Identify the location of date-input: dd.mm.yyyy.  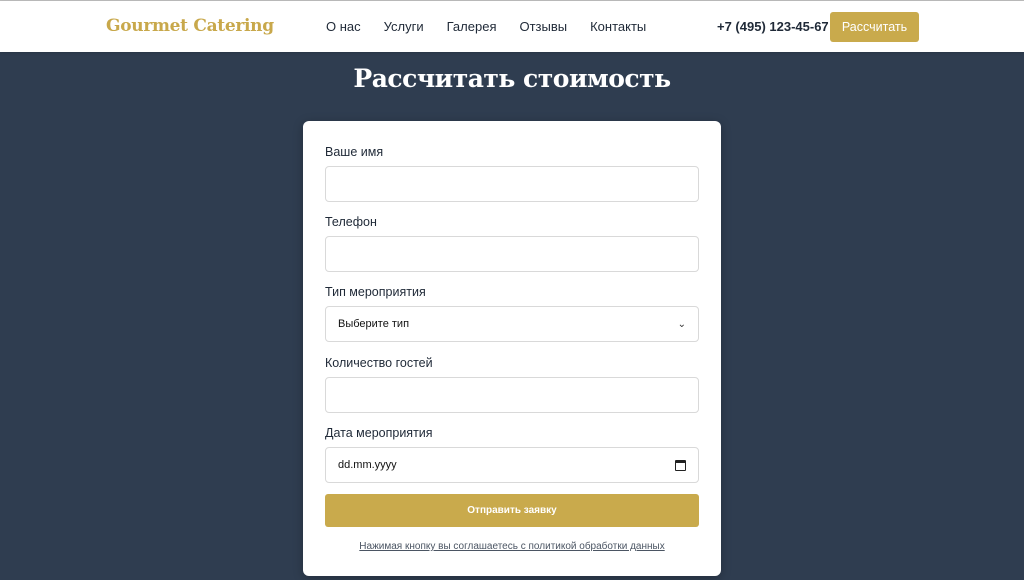
(512, 465).